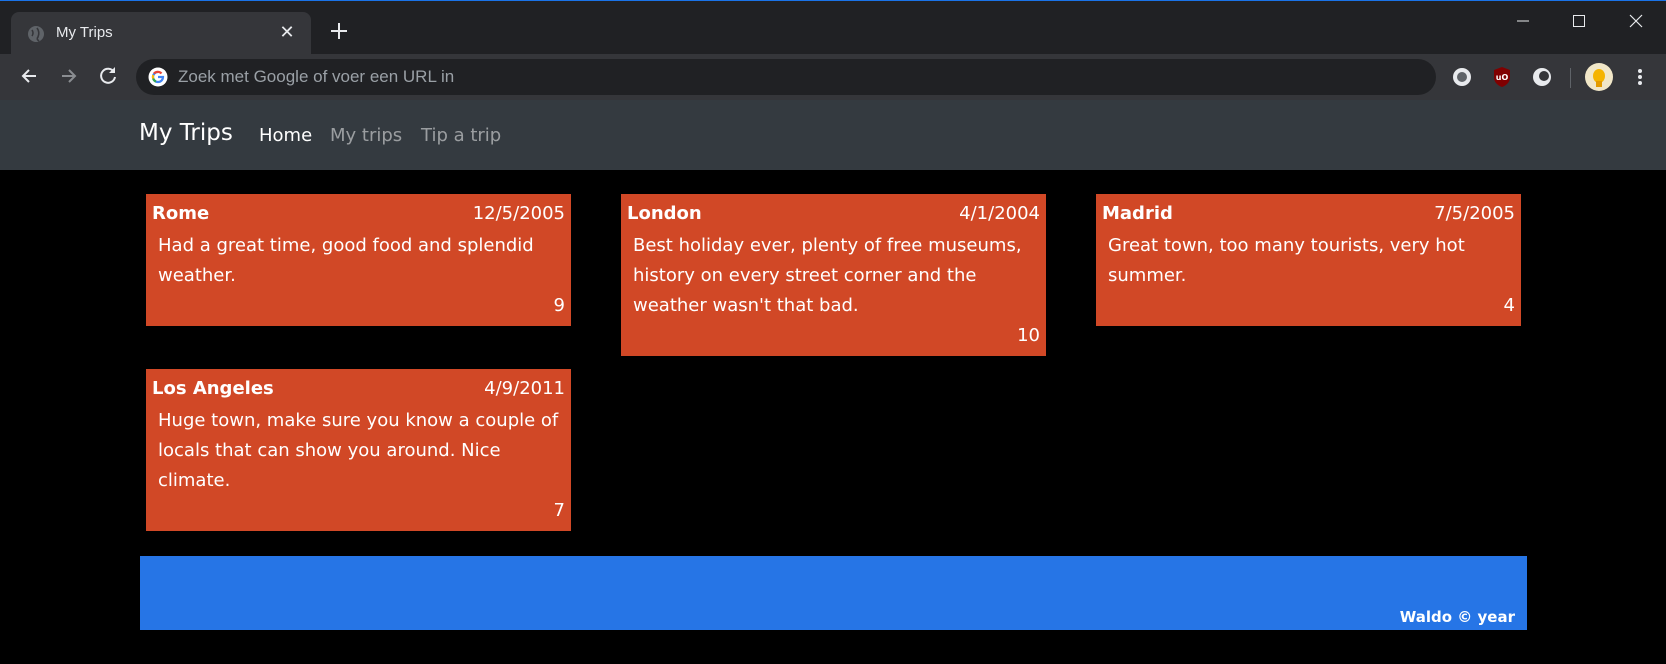 This screenshot has width=1666, height=664. What do you see at coordinates (339, 31) in the screenshot?
I see `plus-icon` at bounding box center [339, 31].